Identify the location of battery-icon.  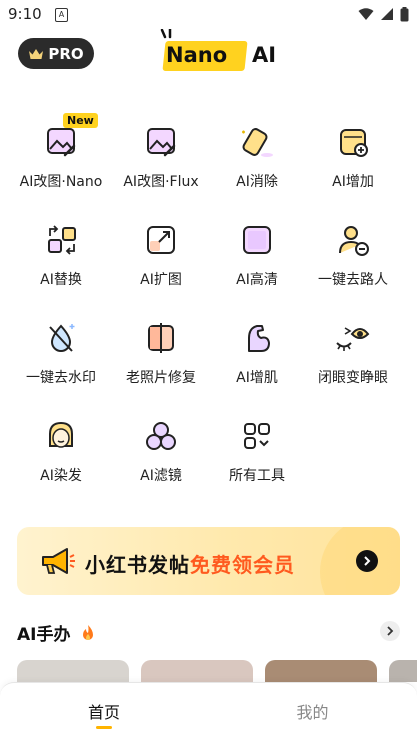
(404, 14).